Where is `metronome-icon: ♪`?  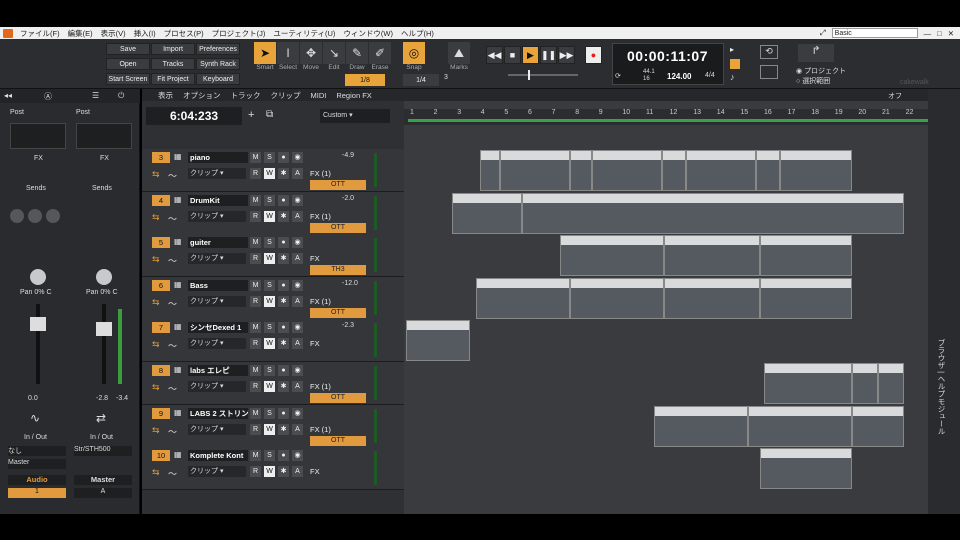
metronome-icon: ♪ is located at coordinates (732, 77).